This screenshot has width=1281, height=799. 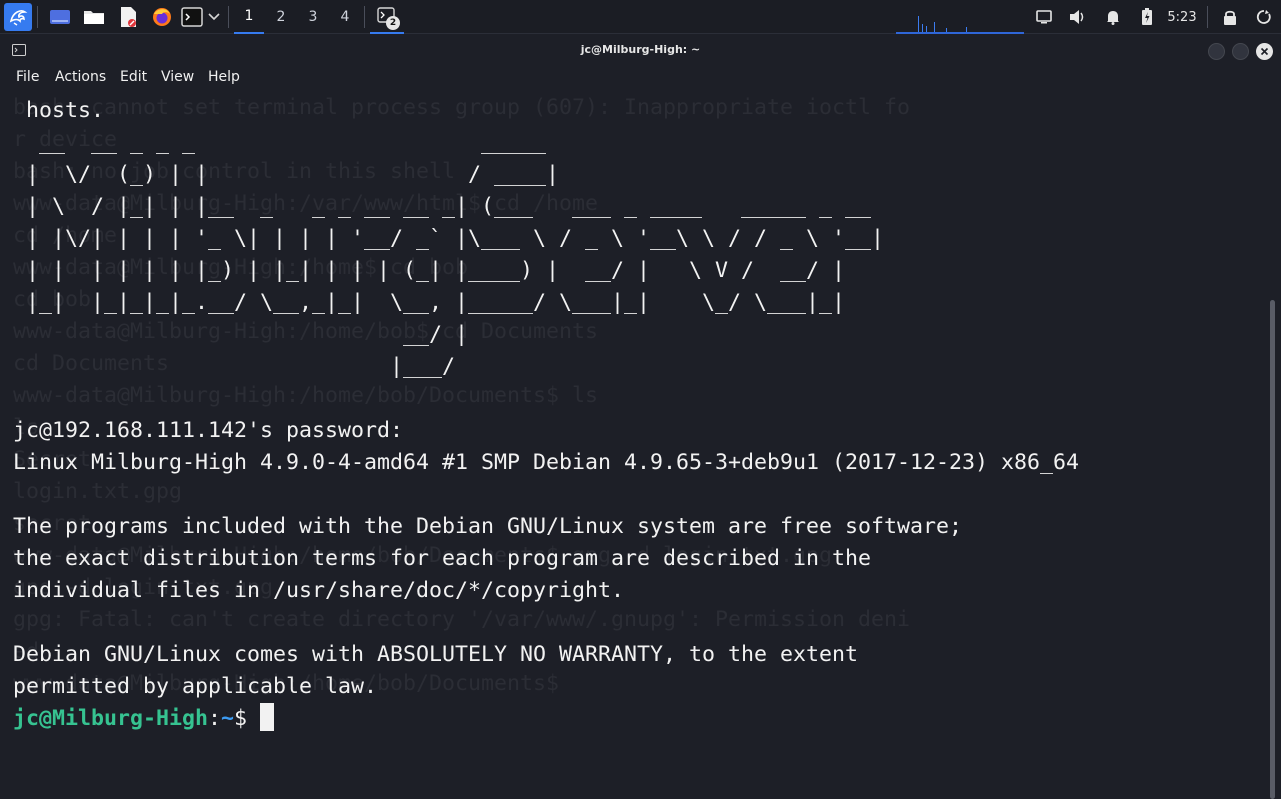 What do you see at coordinates (59, 110) in the screenshot?
I see `hosts-line: hosts.` at bounding box center [59, 110].